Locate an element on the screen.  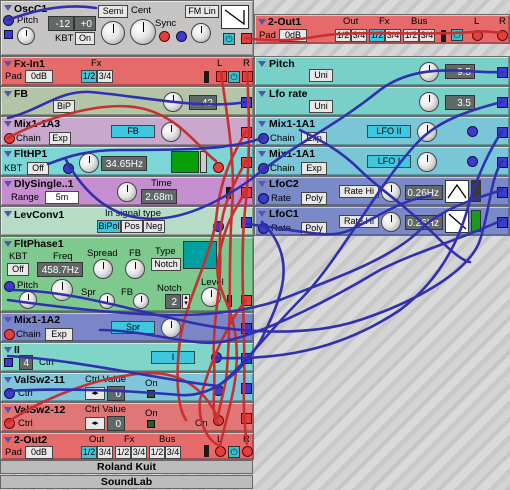
rate-knob is located at coordinates (391, 222).